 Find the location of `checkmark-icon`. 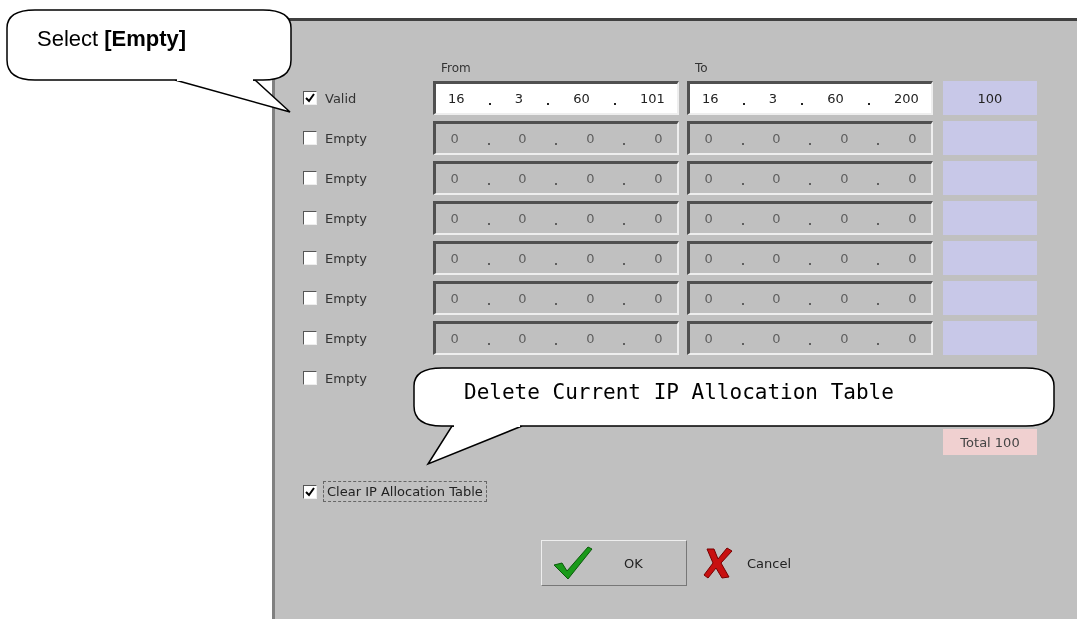

checkmark-icon is located at coordinates (573, 563).